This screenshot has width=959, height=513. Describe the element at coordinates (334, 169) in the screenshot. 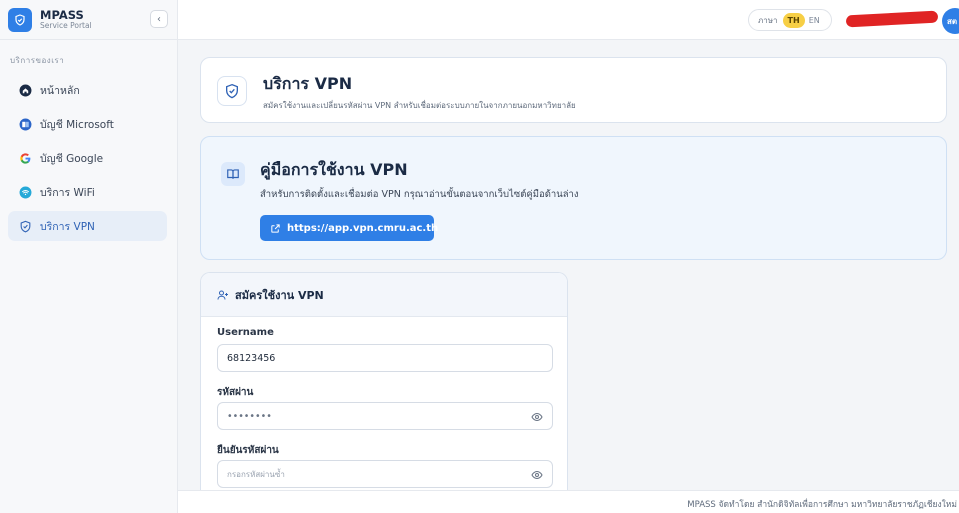

I see `manual-title: คู่มือการใช้งาน VPN` at that location.